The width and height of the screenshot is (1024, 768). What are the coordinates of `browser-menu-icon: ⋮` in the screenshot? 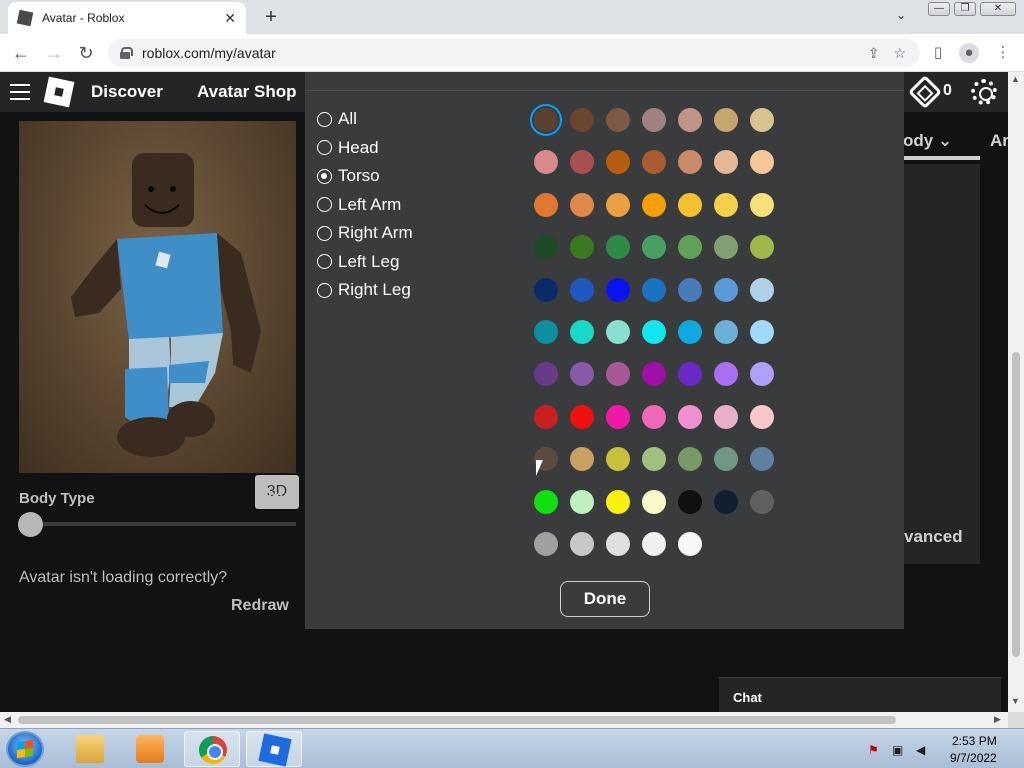 It's located at (1003, 53).